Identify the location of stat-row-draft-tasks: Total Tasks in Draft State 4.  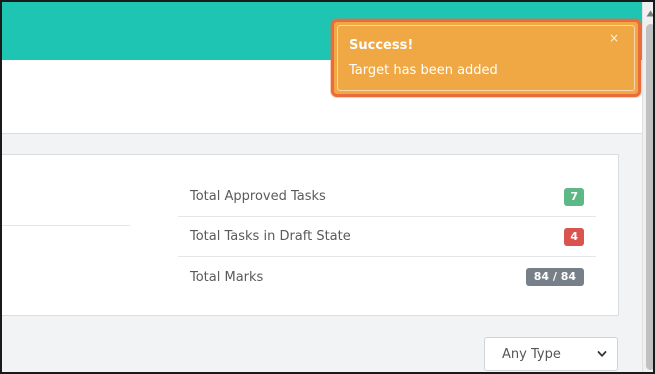
(387, 237).